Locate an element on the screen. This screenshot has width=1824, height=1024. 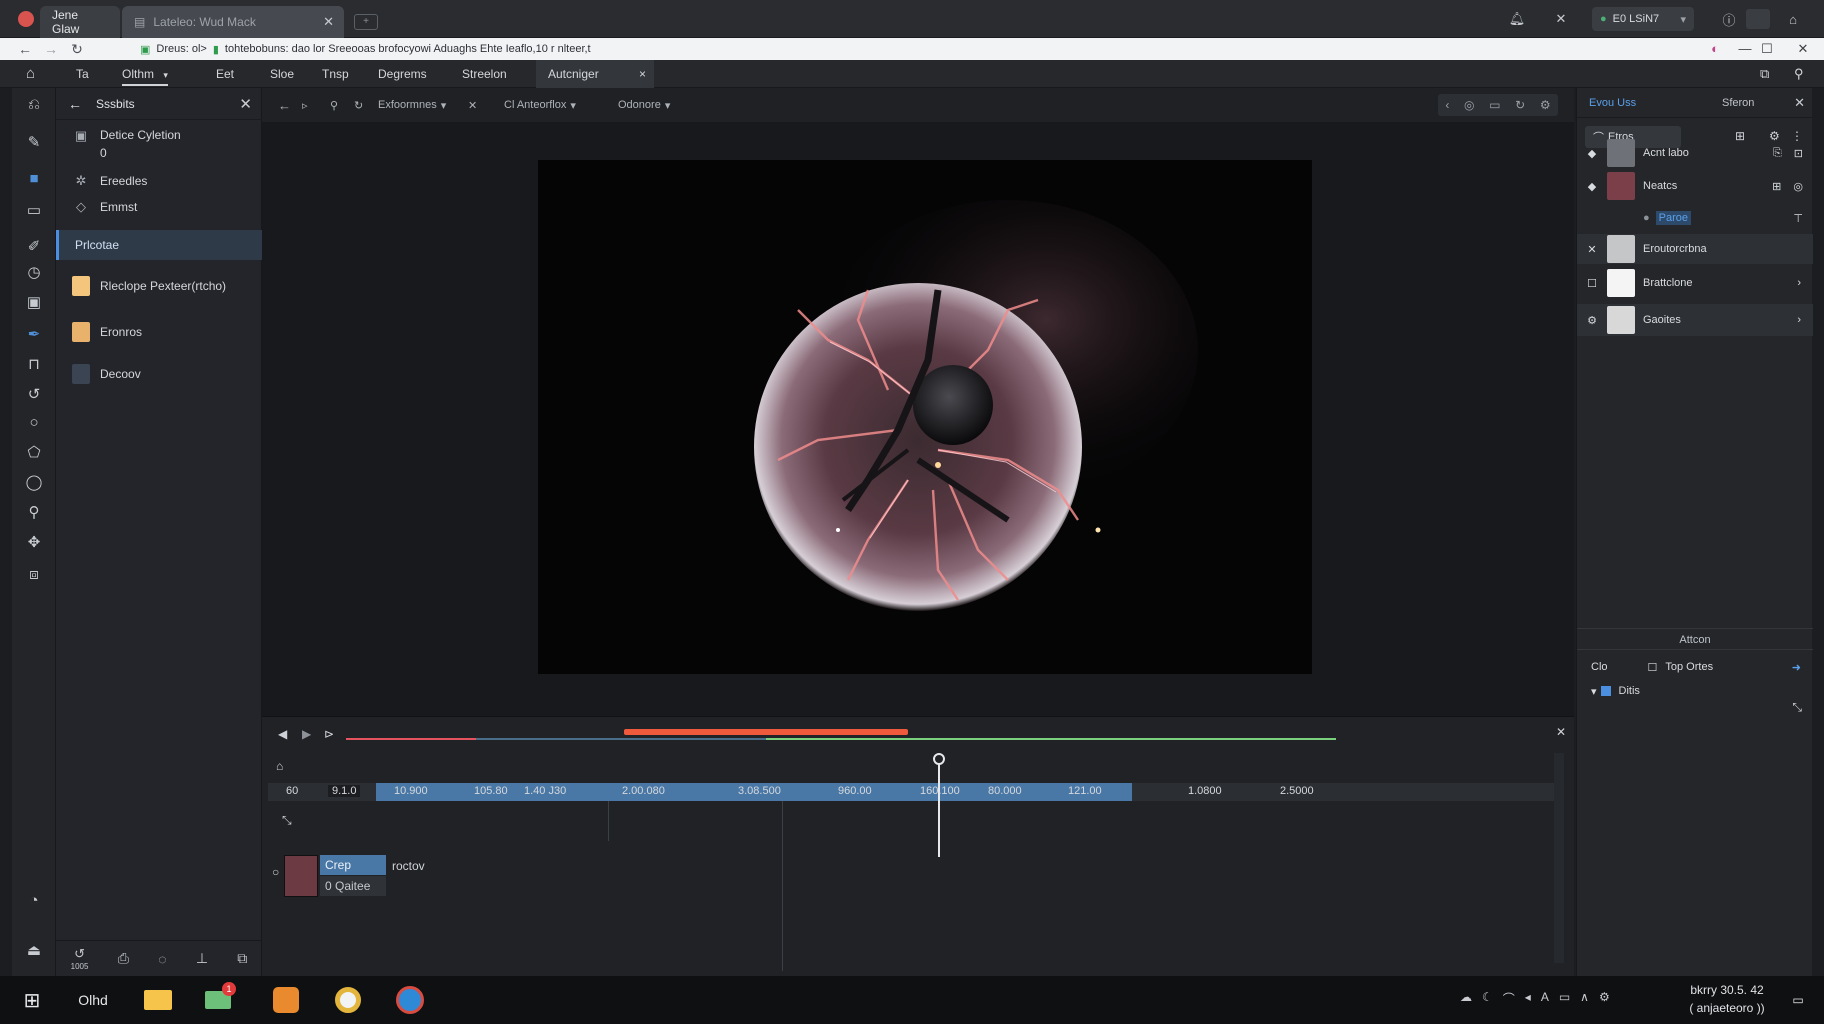
panel-icon: ⧉ is located at coordinates (1764, 74).